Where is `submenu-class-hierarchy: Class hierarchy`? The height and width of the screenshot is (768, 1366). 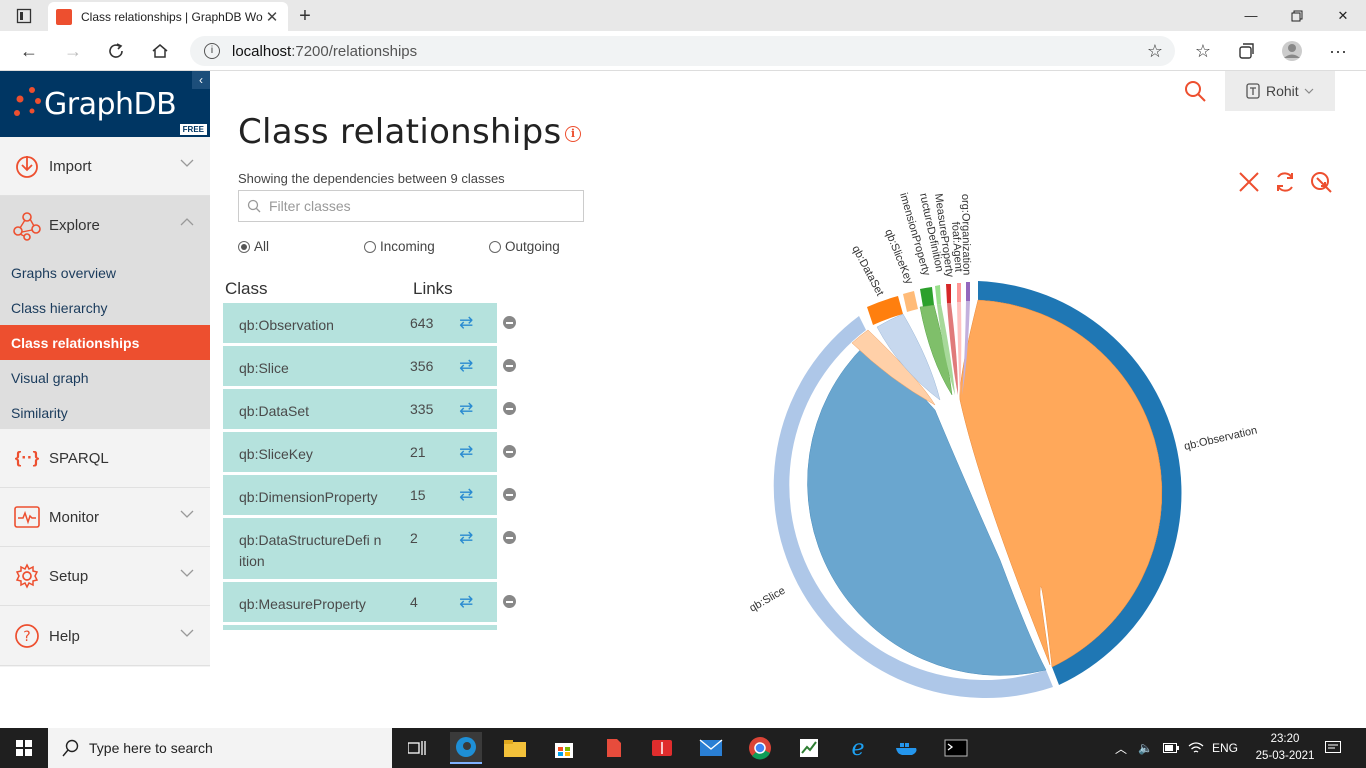
submenu-class-hierarchy: Class hierarchy is located at coordinates (105, 307).